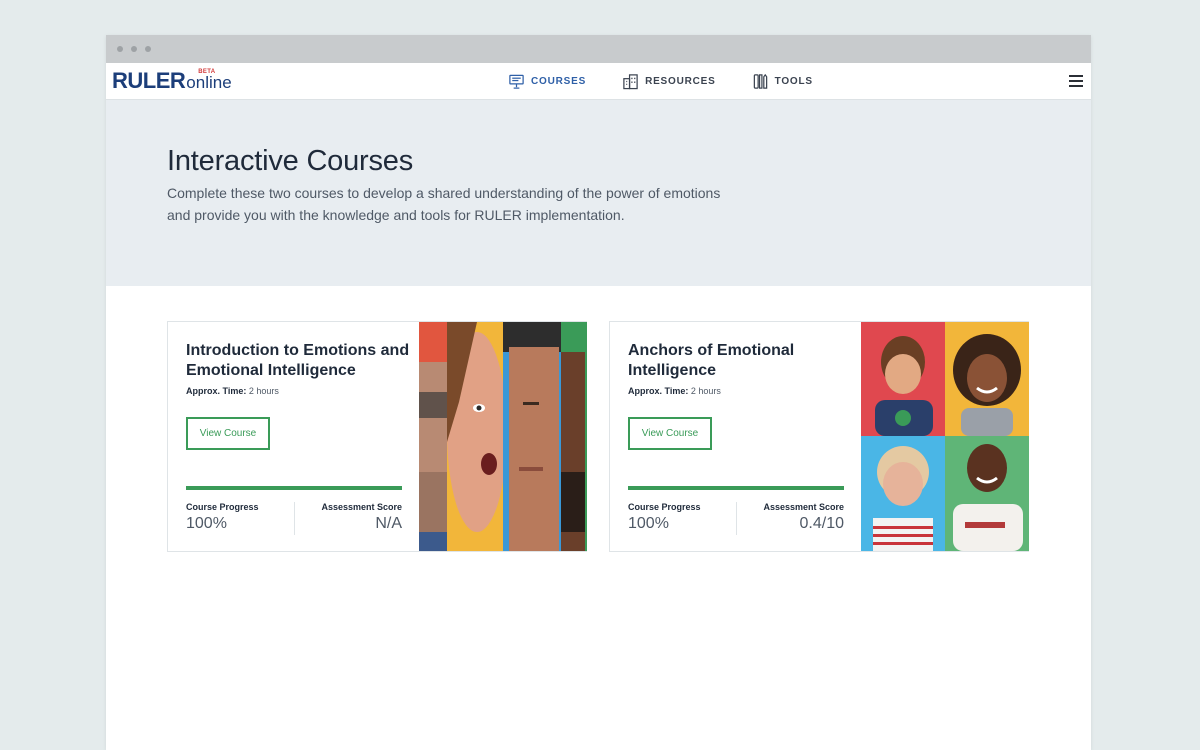 This screenshot has height=750, width=1200. I want to click on course-image-faces-strip, so click(503, 436).